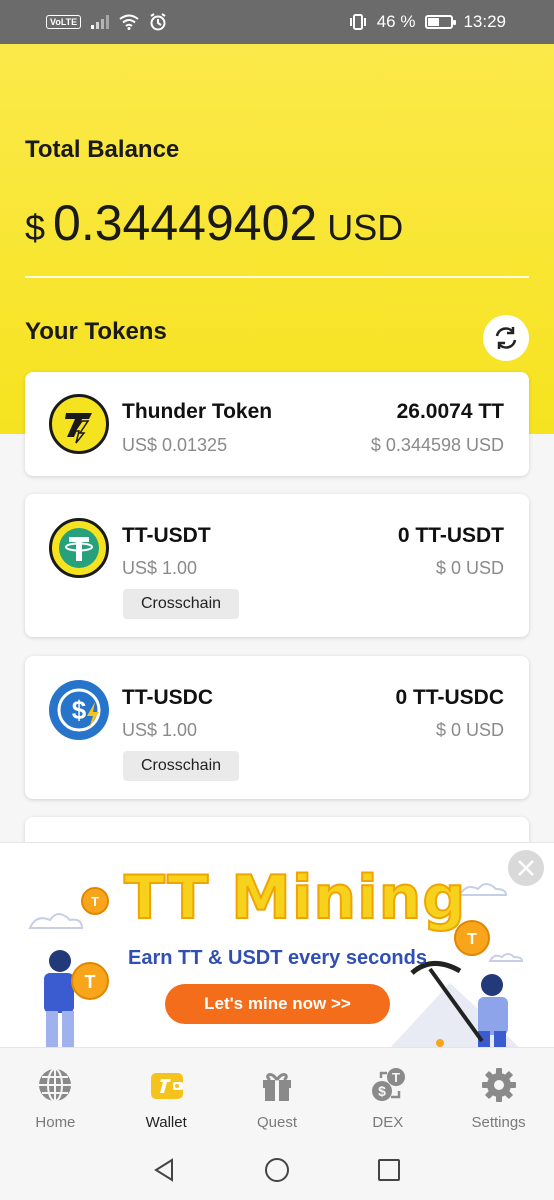 The width and height of the screenshot is (554, 1200). I want to click on token-amount: 26.0074 TT, so click(450, 411).